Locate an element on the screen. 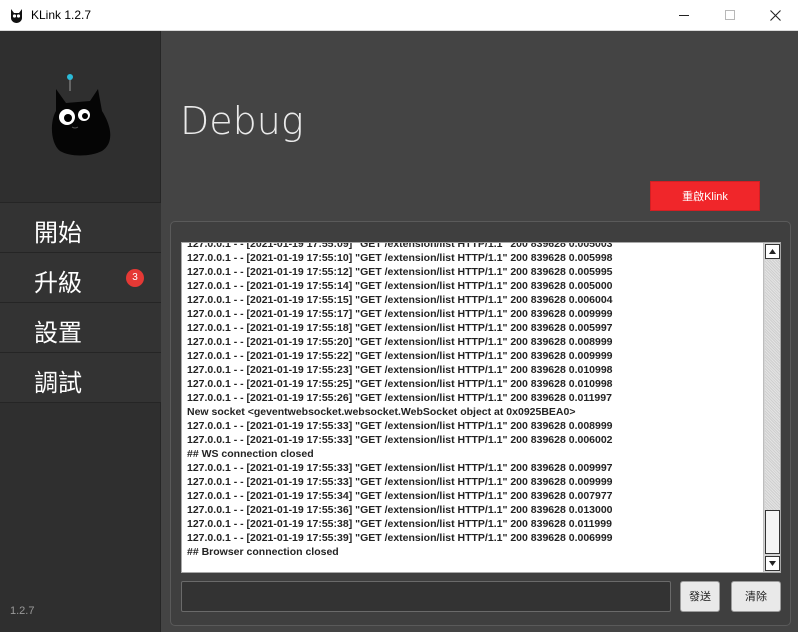 The height and width of the screenshot is (632, 798). restart-klink-button: 重啟Klink is located at coordinates (705, 196).